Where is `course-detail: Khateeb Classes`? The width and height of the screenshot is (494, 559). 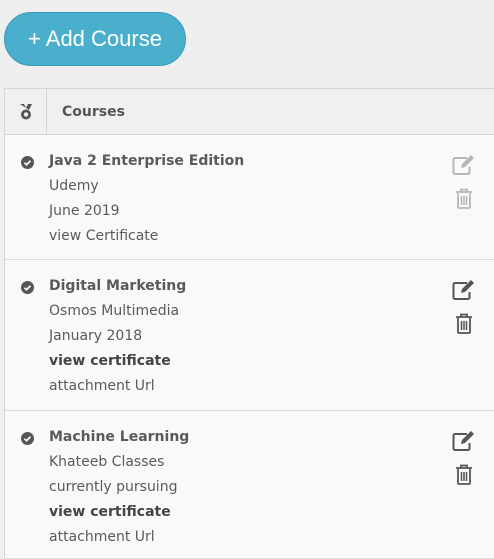
course-detail: Khateeb Classes is located at coordinates (107, 462).